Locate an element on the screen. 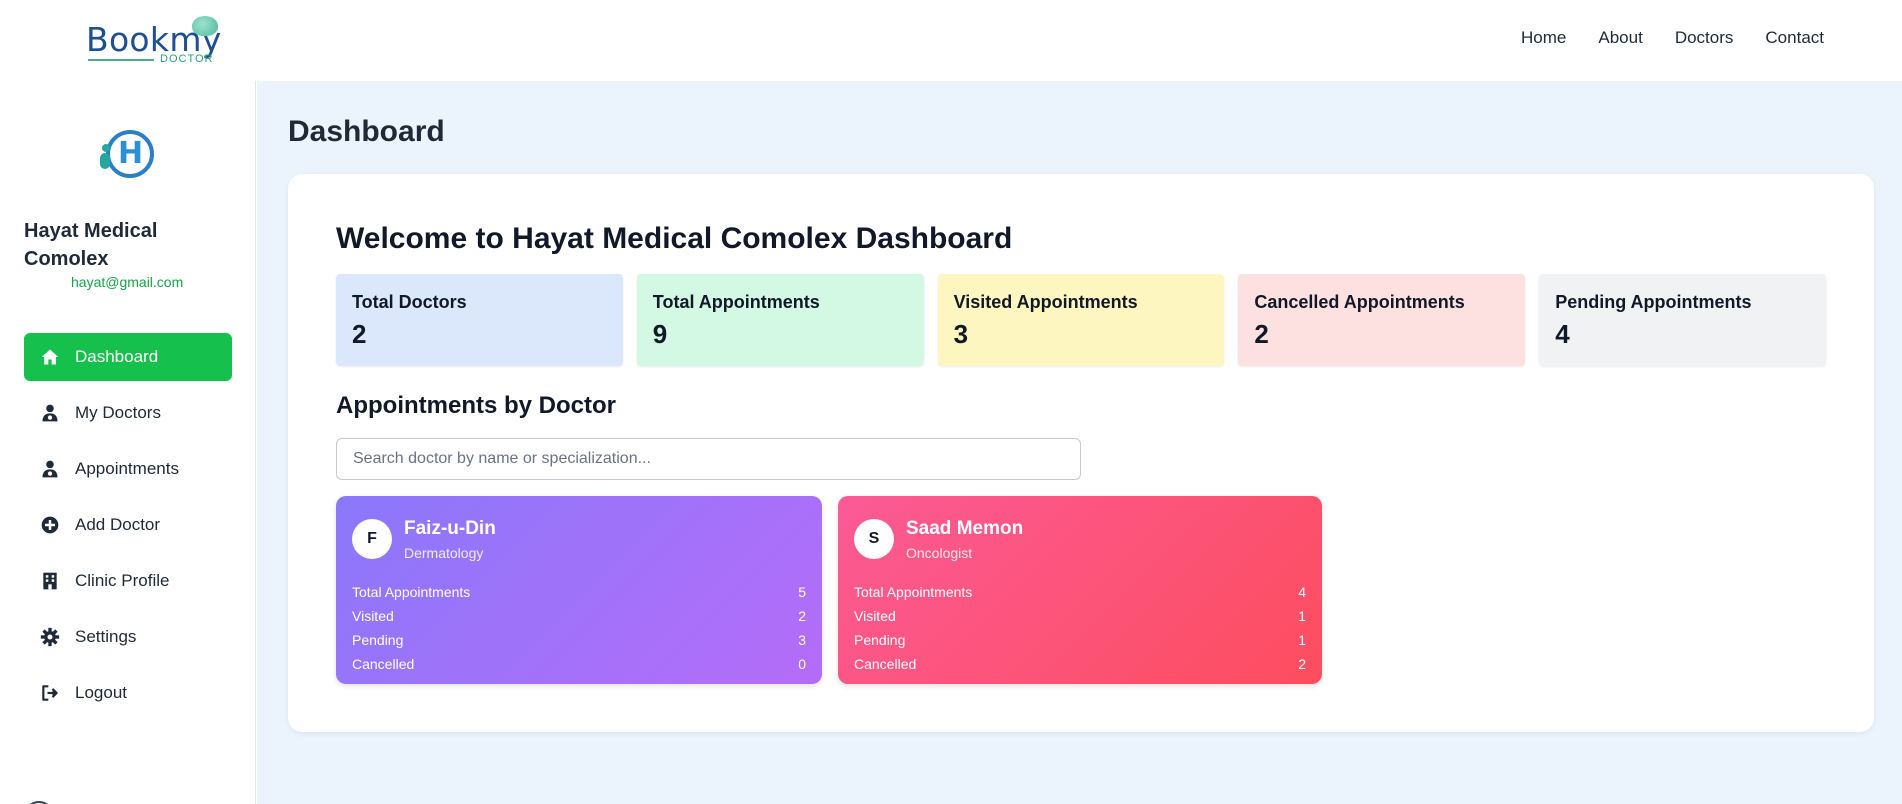 The width and height of the screenshot is (1902, 804). row-value: 4 is located at coordinates (1302, 592).